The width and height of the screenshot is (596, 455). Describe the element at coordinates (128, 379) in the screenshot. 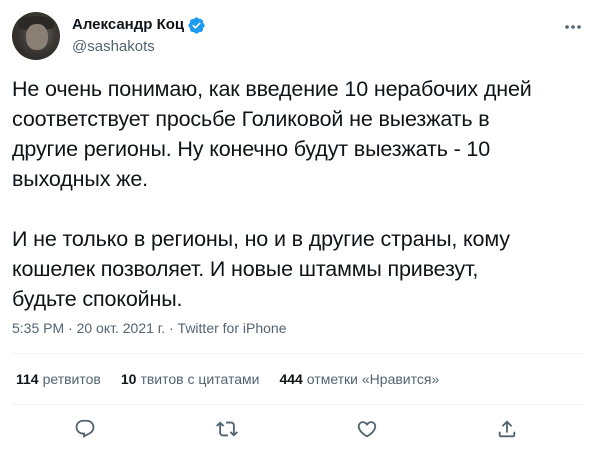

I see `quotes-count: 10` at that location.